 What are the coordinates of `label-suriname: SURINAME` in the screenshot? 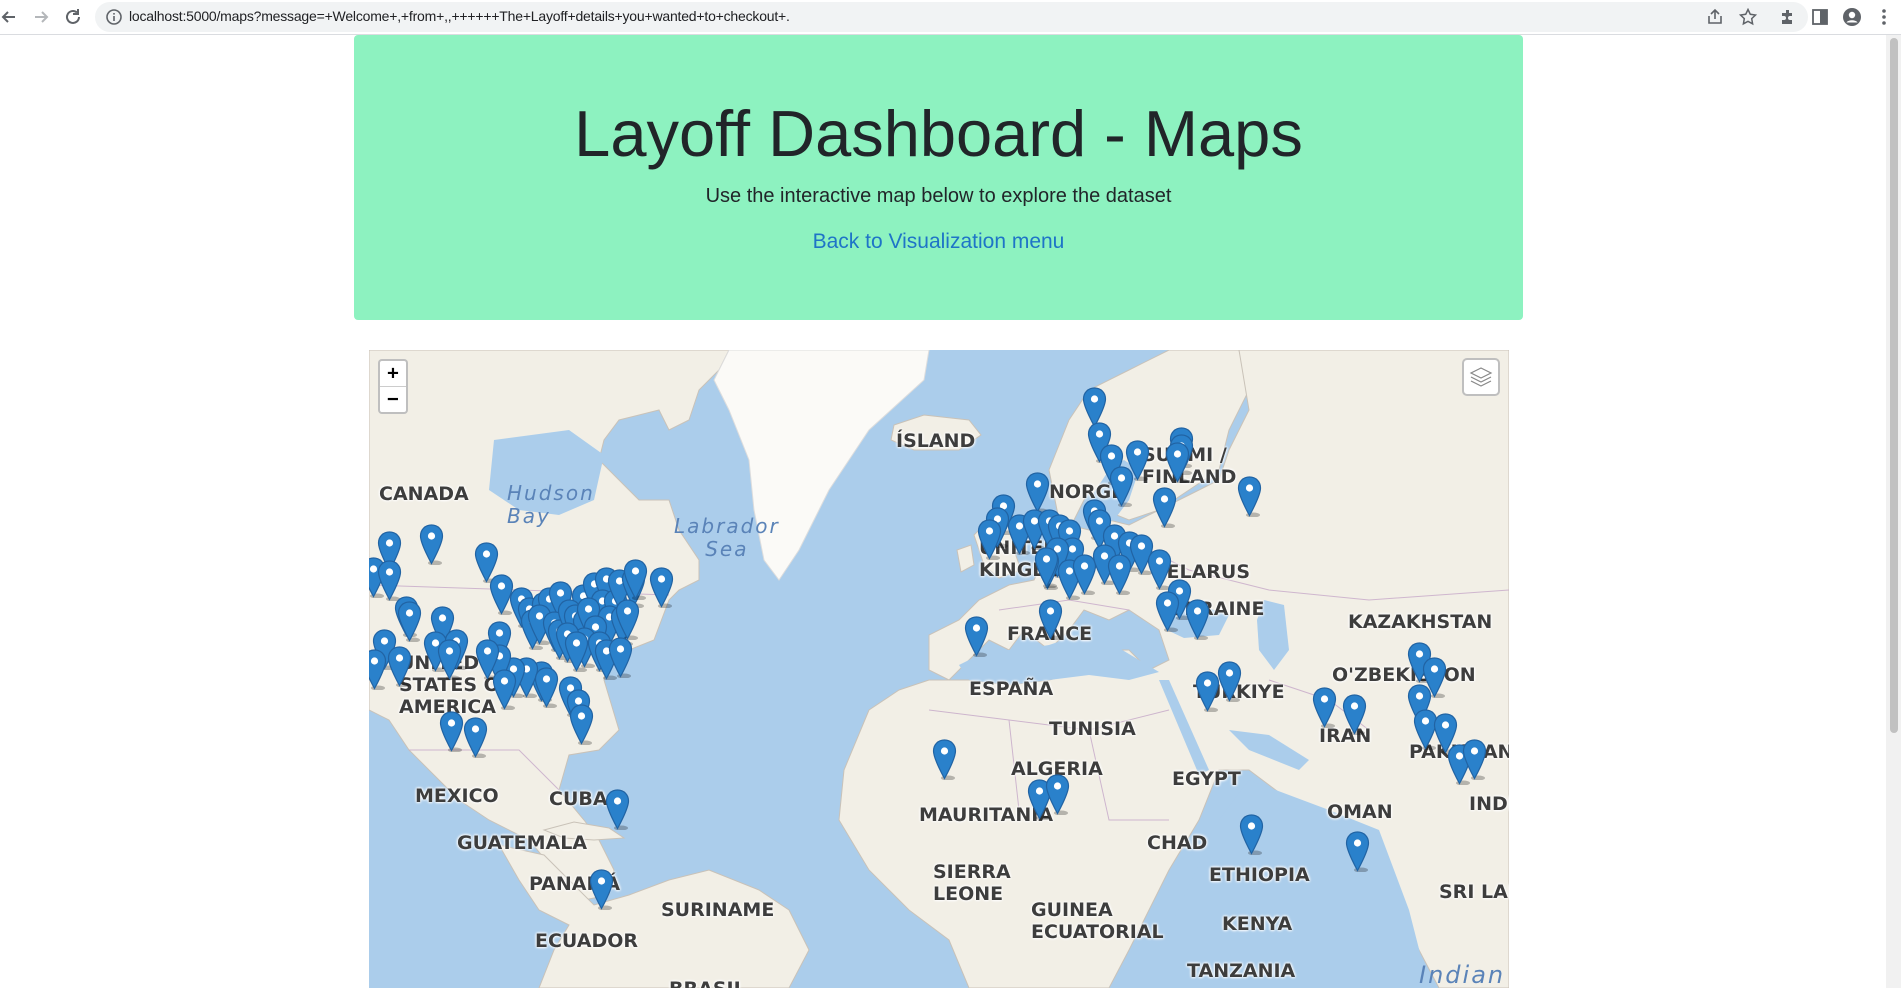 It's located at (718, 910).